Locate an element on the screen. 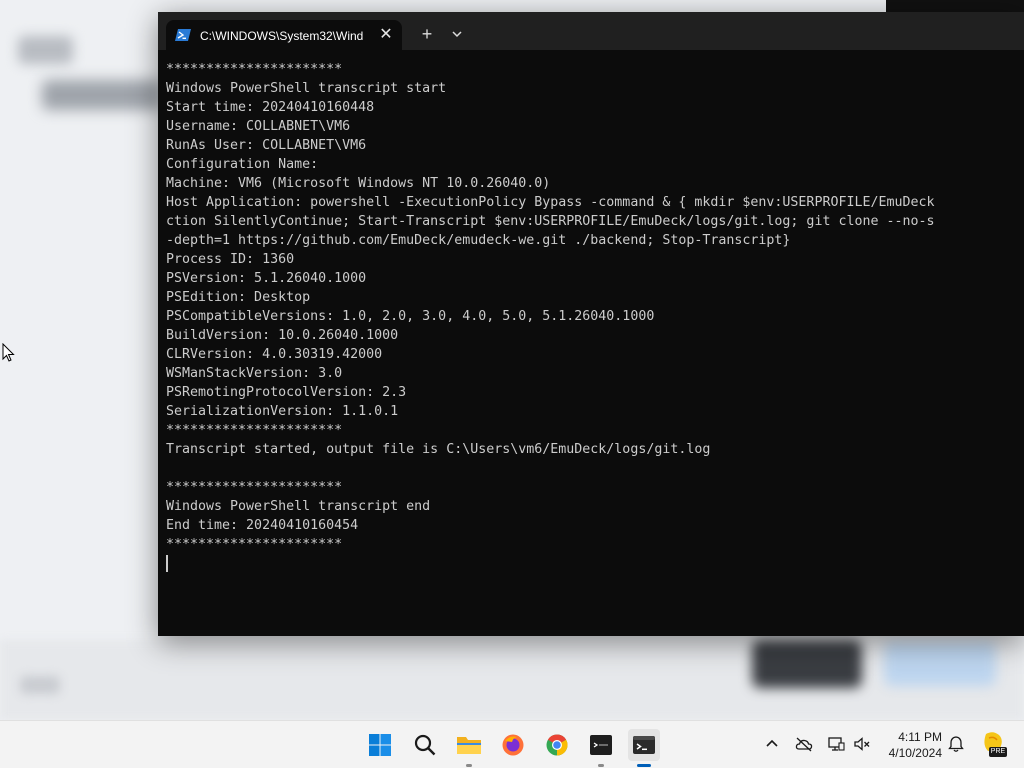 The height and width of the screenshot is (768, 1024). taskbar-clock: 4:11 PM 4/10/2024 is located at coordinates (911, 746).